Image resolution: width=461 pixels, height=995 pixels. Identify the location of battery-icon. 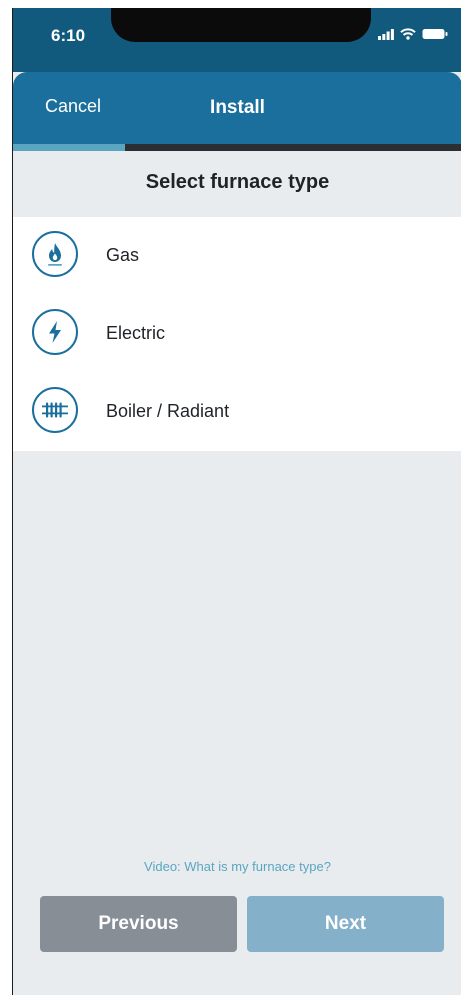
(435, 34).